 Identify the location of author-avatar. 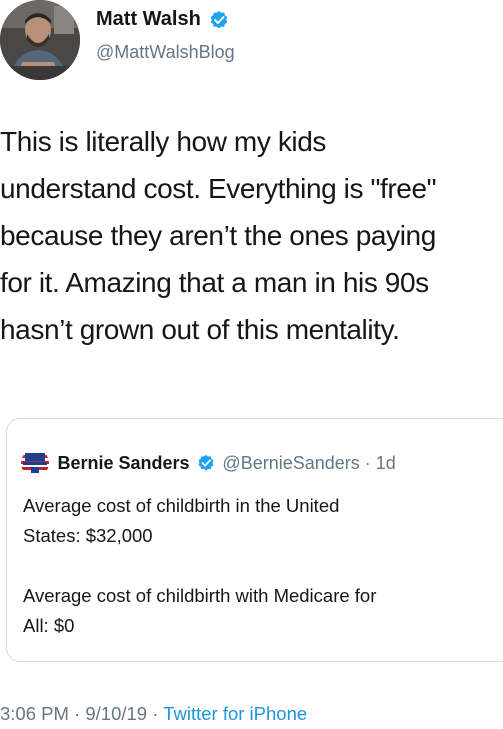
(40, 40).